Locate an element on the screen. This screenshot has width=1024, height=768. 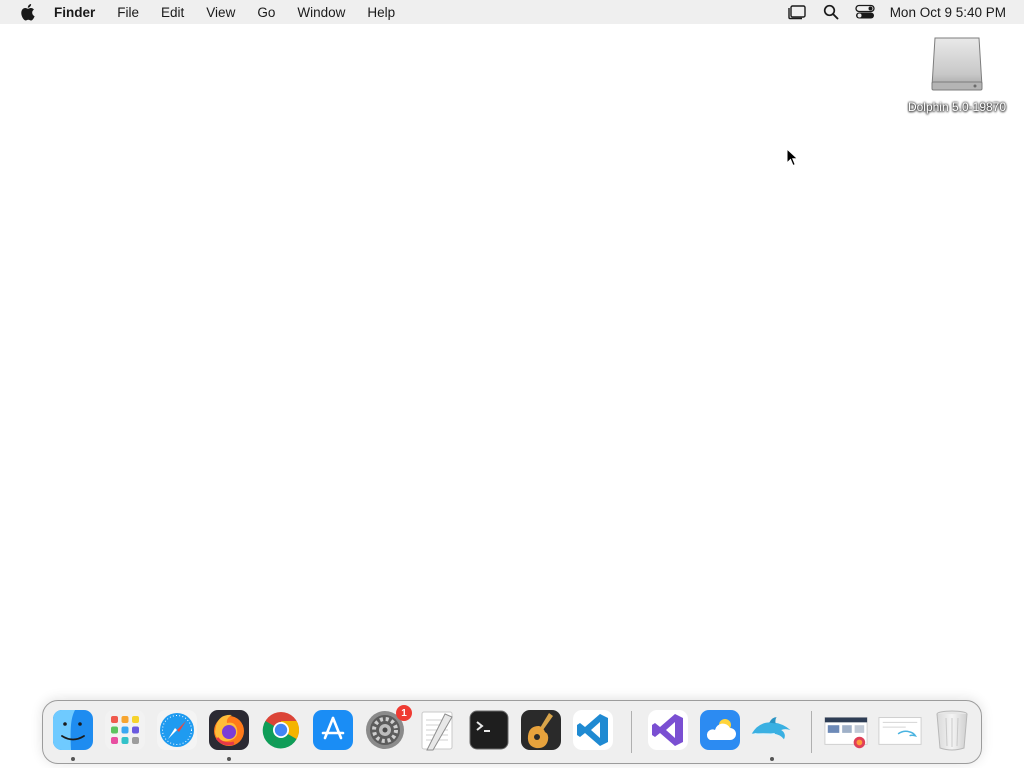
safari-icon is located at coordinates (177, 730).